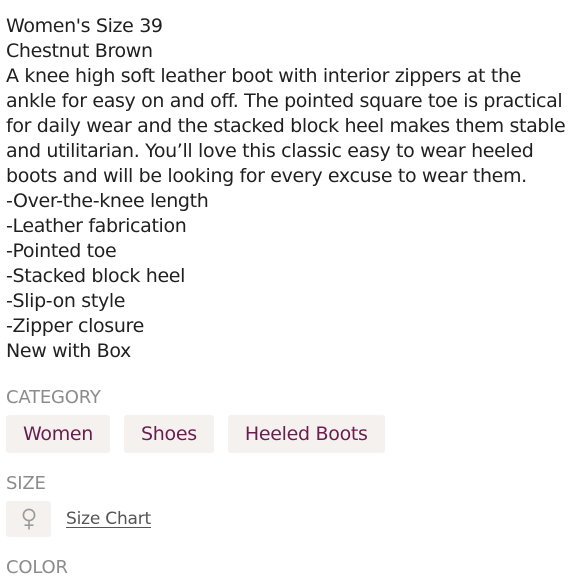 The width and height of the screenshot is (580, 580). I want to click on feature-item: -Zipper closure, so click(75, 326).